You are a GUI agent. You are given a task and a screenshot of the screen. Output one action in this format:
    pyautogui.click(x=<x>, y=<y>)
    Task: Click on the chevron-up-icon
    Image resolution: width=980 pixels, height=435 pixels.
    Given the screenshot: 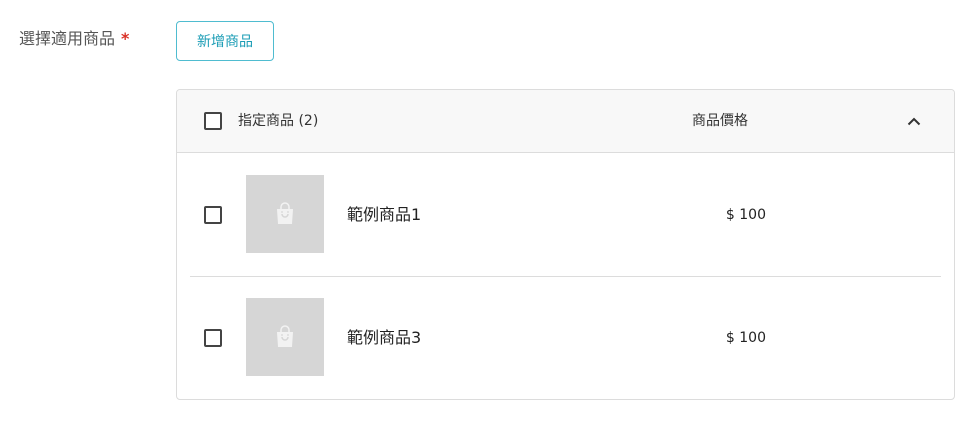 What is the action you would take?
    pyautogui.click(x=914, y=121)
    